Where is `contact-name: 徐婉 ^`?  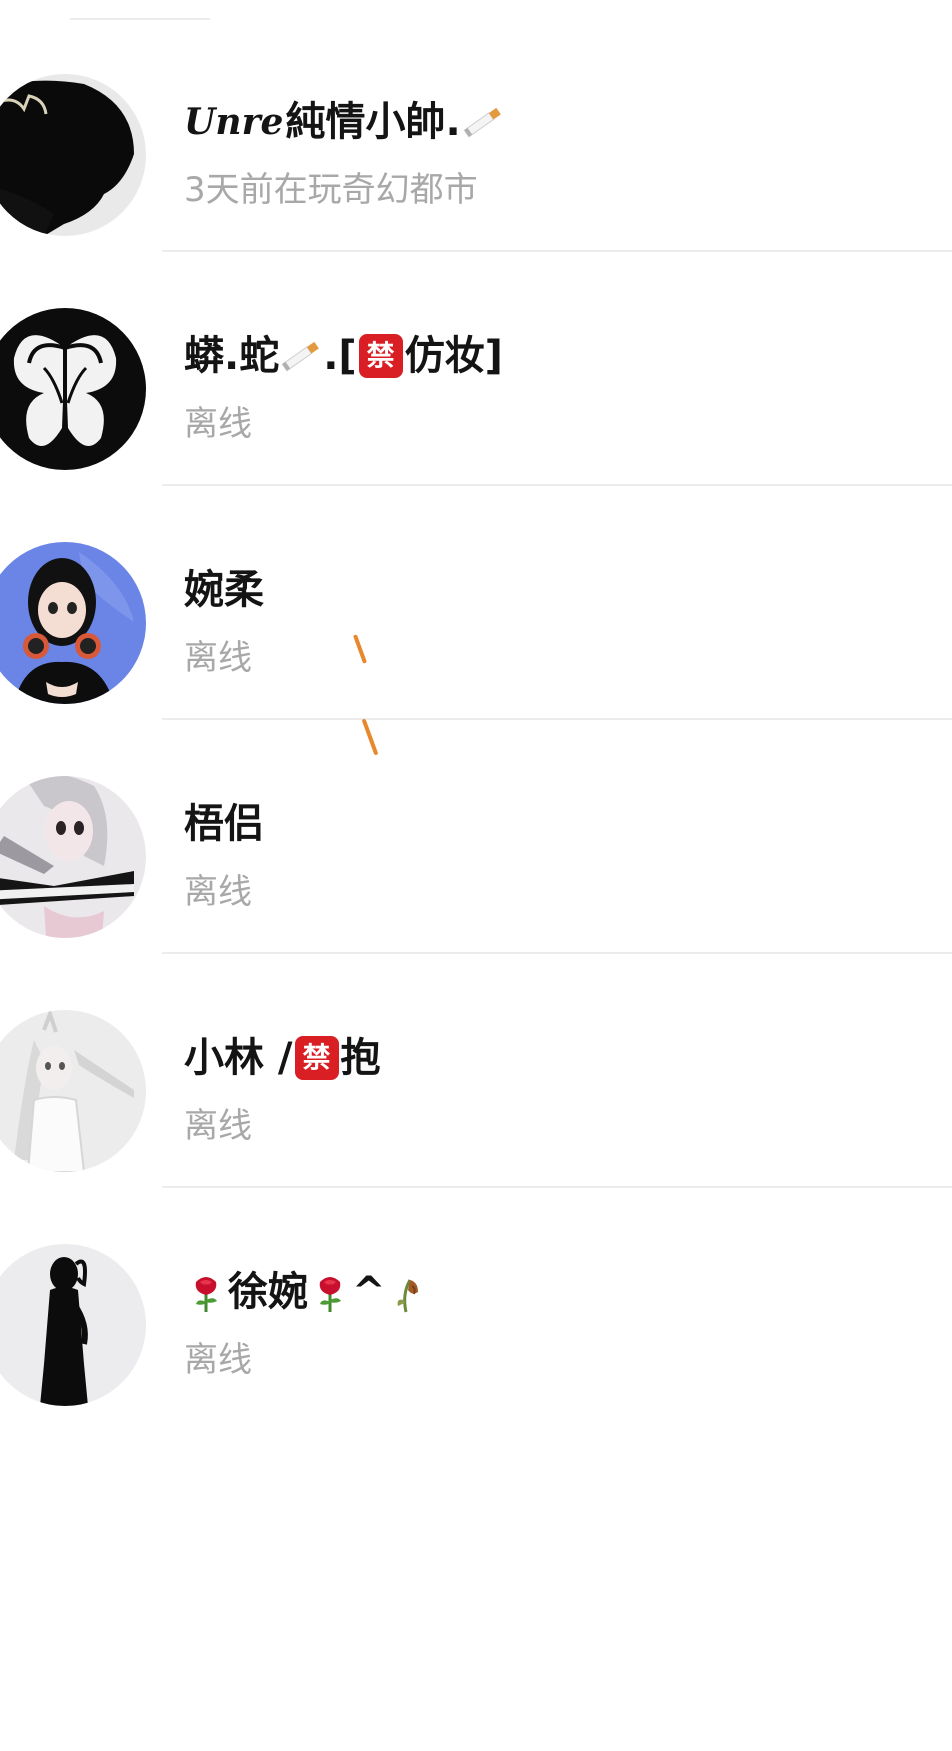
contact-name: 徐婉 ^ is located at coordinates (307, 1292).